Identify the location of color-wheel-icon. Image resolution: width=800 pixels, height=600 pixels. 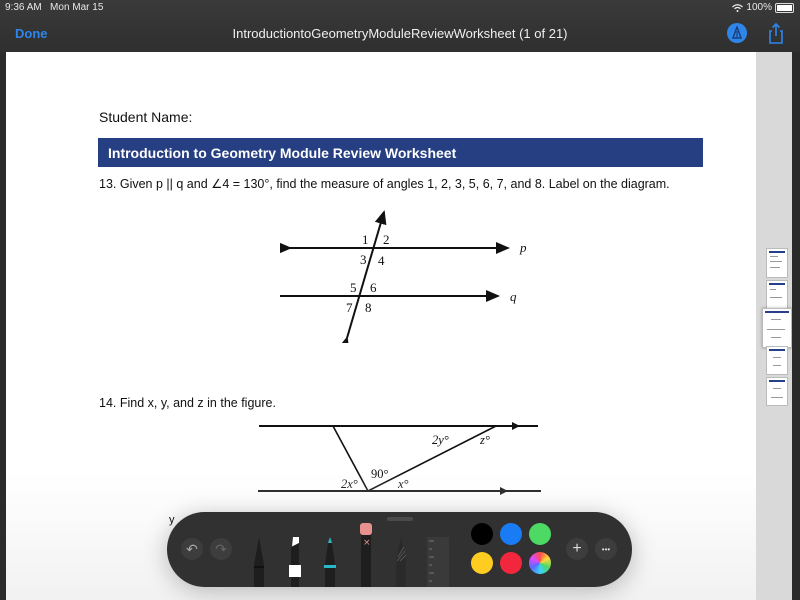
(540, 563).